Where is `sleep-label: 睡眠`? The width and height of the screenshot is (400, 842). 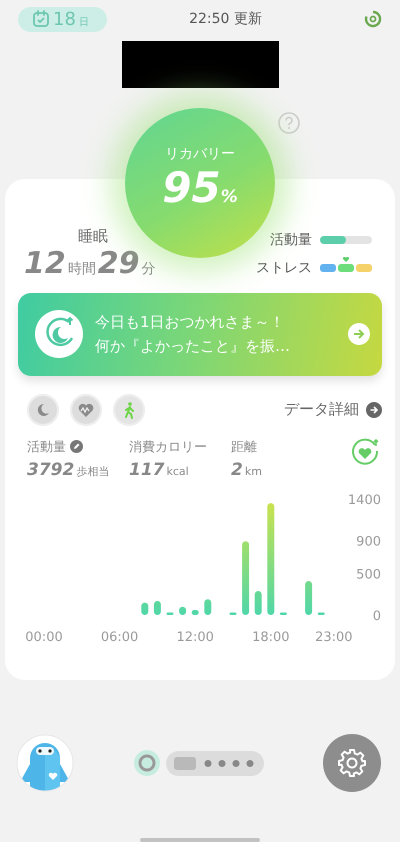
sleep-label: 睡眠 is located at coordinates (93, 236).